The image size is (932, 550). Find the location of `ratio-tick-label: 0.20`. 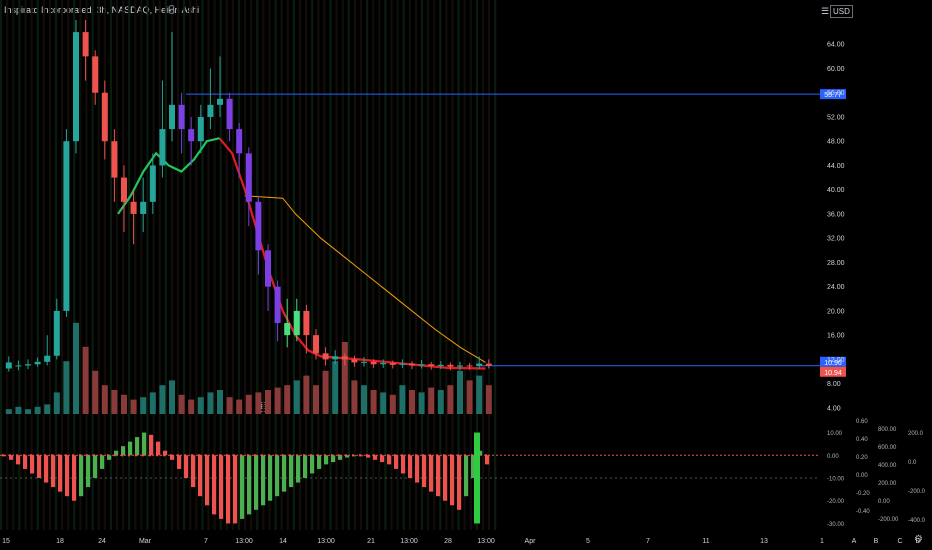

ratio-tick-label: 0.20 is located at coordinates (862, 458).